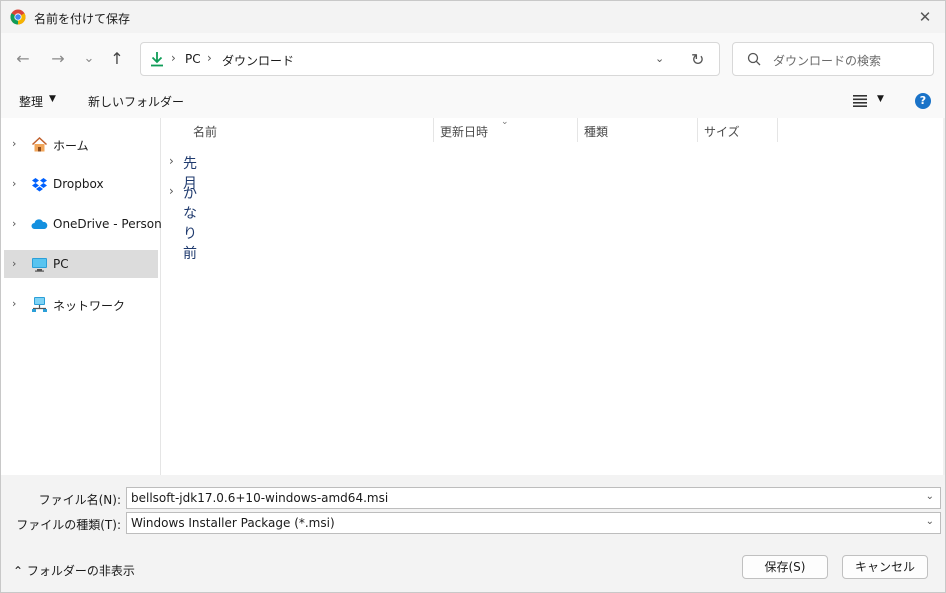 This screenshot has width=946, height=593. What do you see at coordinates (71, 146) in the screenshot?
I see `sidebar-item-label: ホーム` at bounding box center [71, 146].